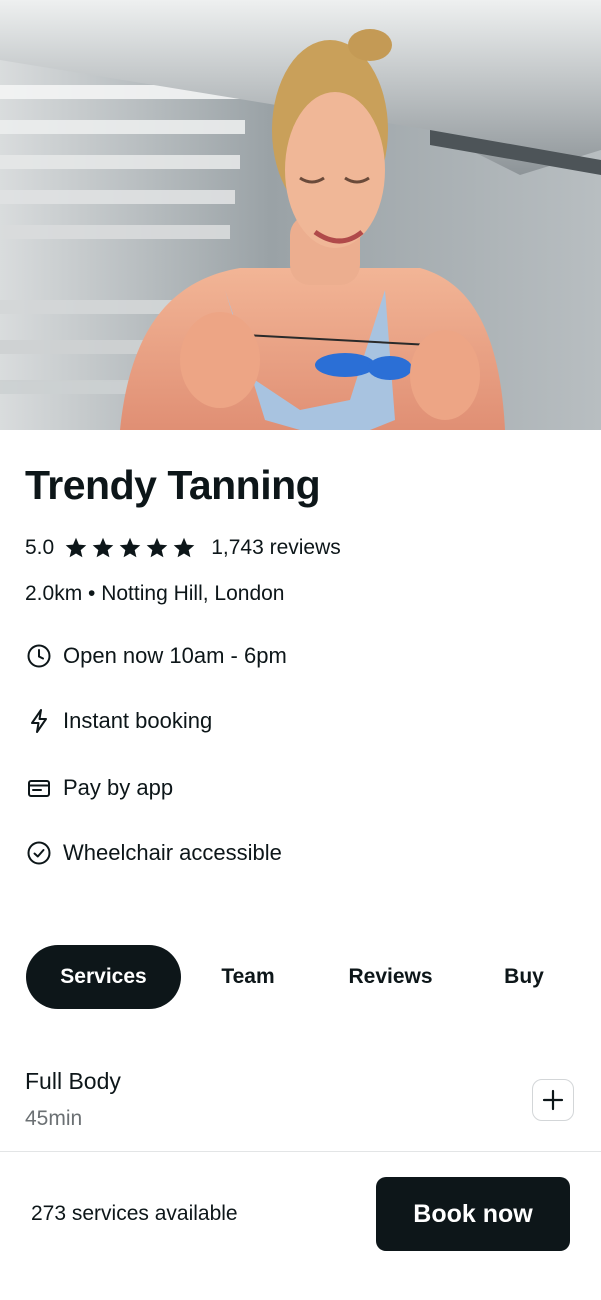 Image resolution: width=601 pixels, height=1300 pixels. Describe the element at coordinates (138, 720) in the screenshot. I see `amenity-instant-label: Instant booking` at that location.